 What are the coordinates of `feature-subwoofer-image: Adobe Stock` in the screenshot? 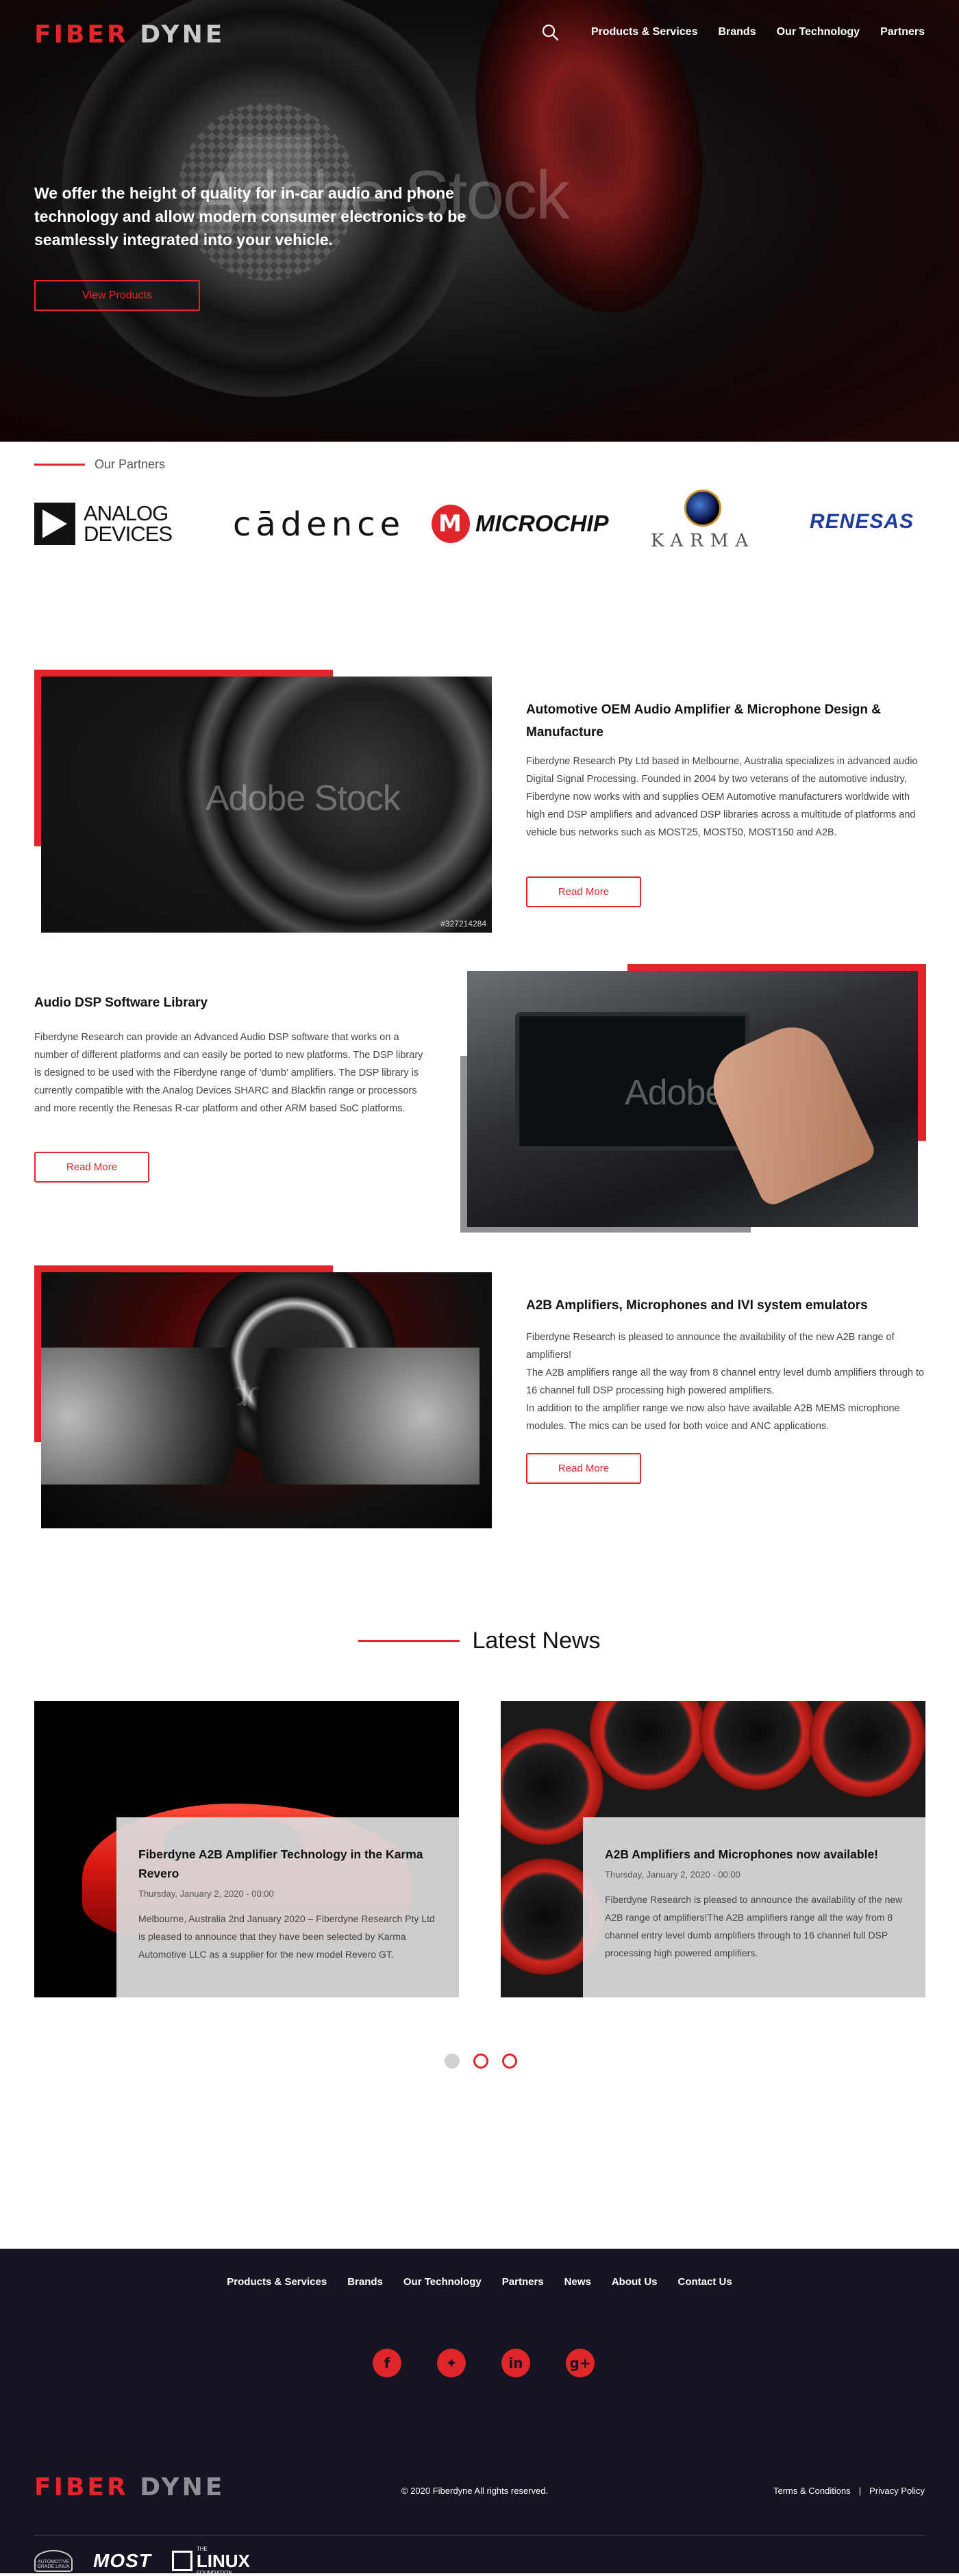 It's located at (267, 1400).